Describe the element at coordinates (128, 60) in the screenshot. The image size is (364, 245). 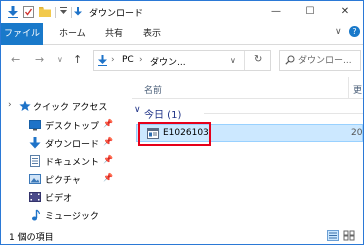
I see `breadcrumb-pc: PC` at that location.